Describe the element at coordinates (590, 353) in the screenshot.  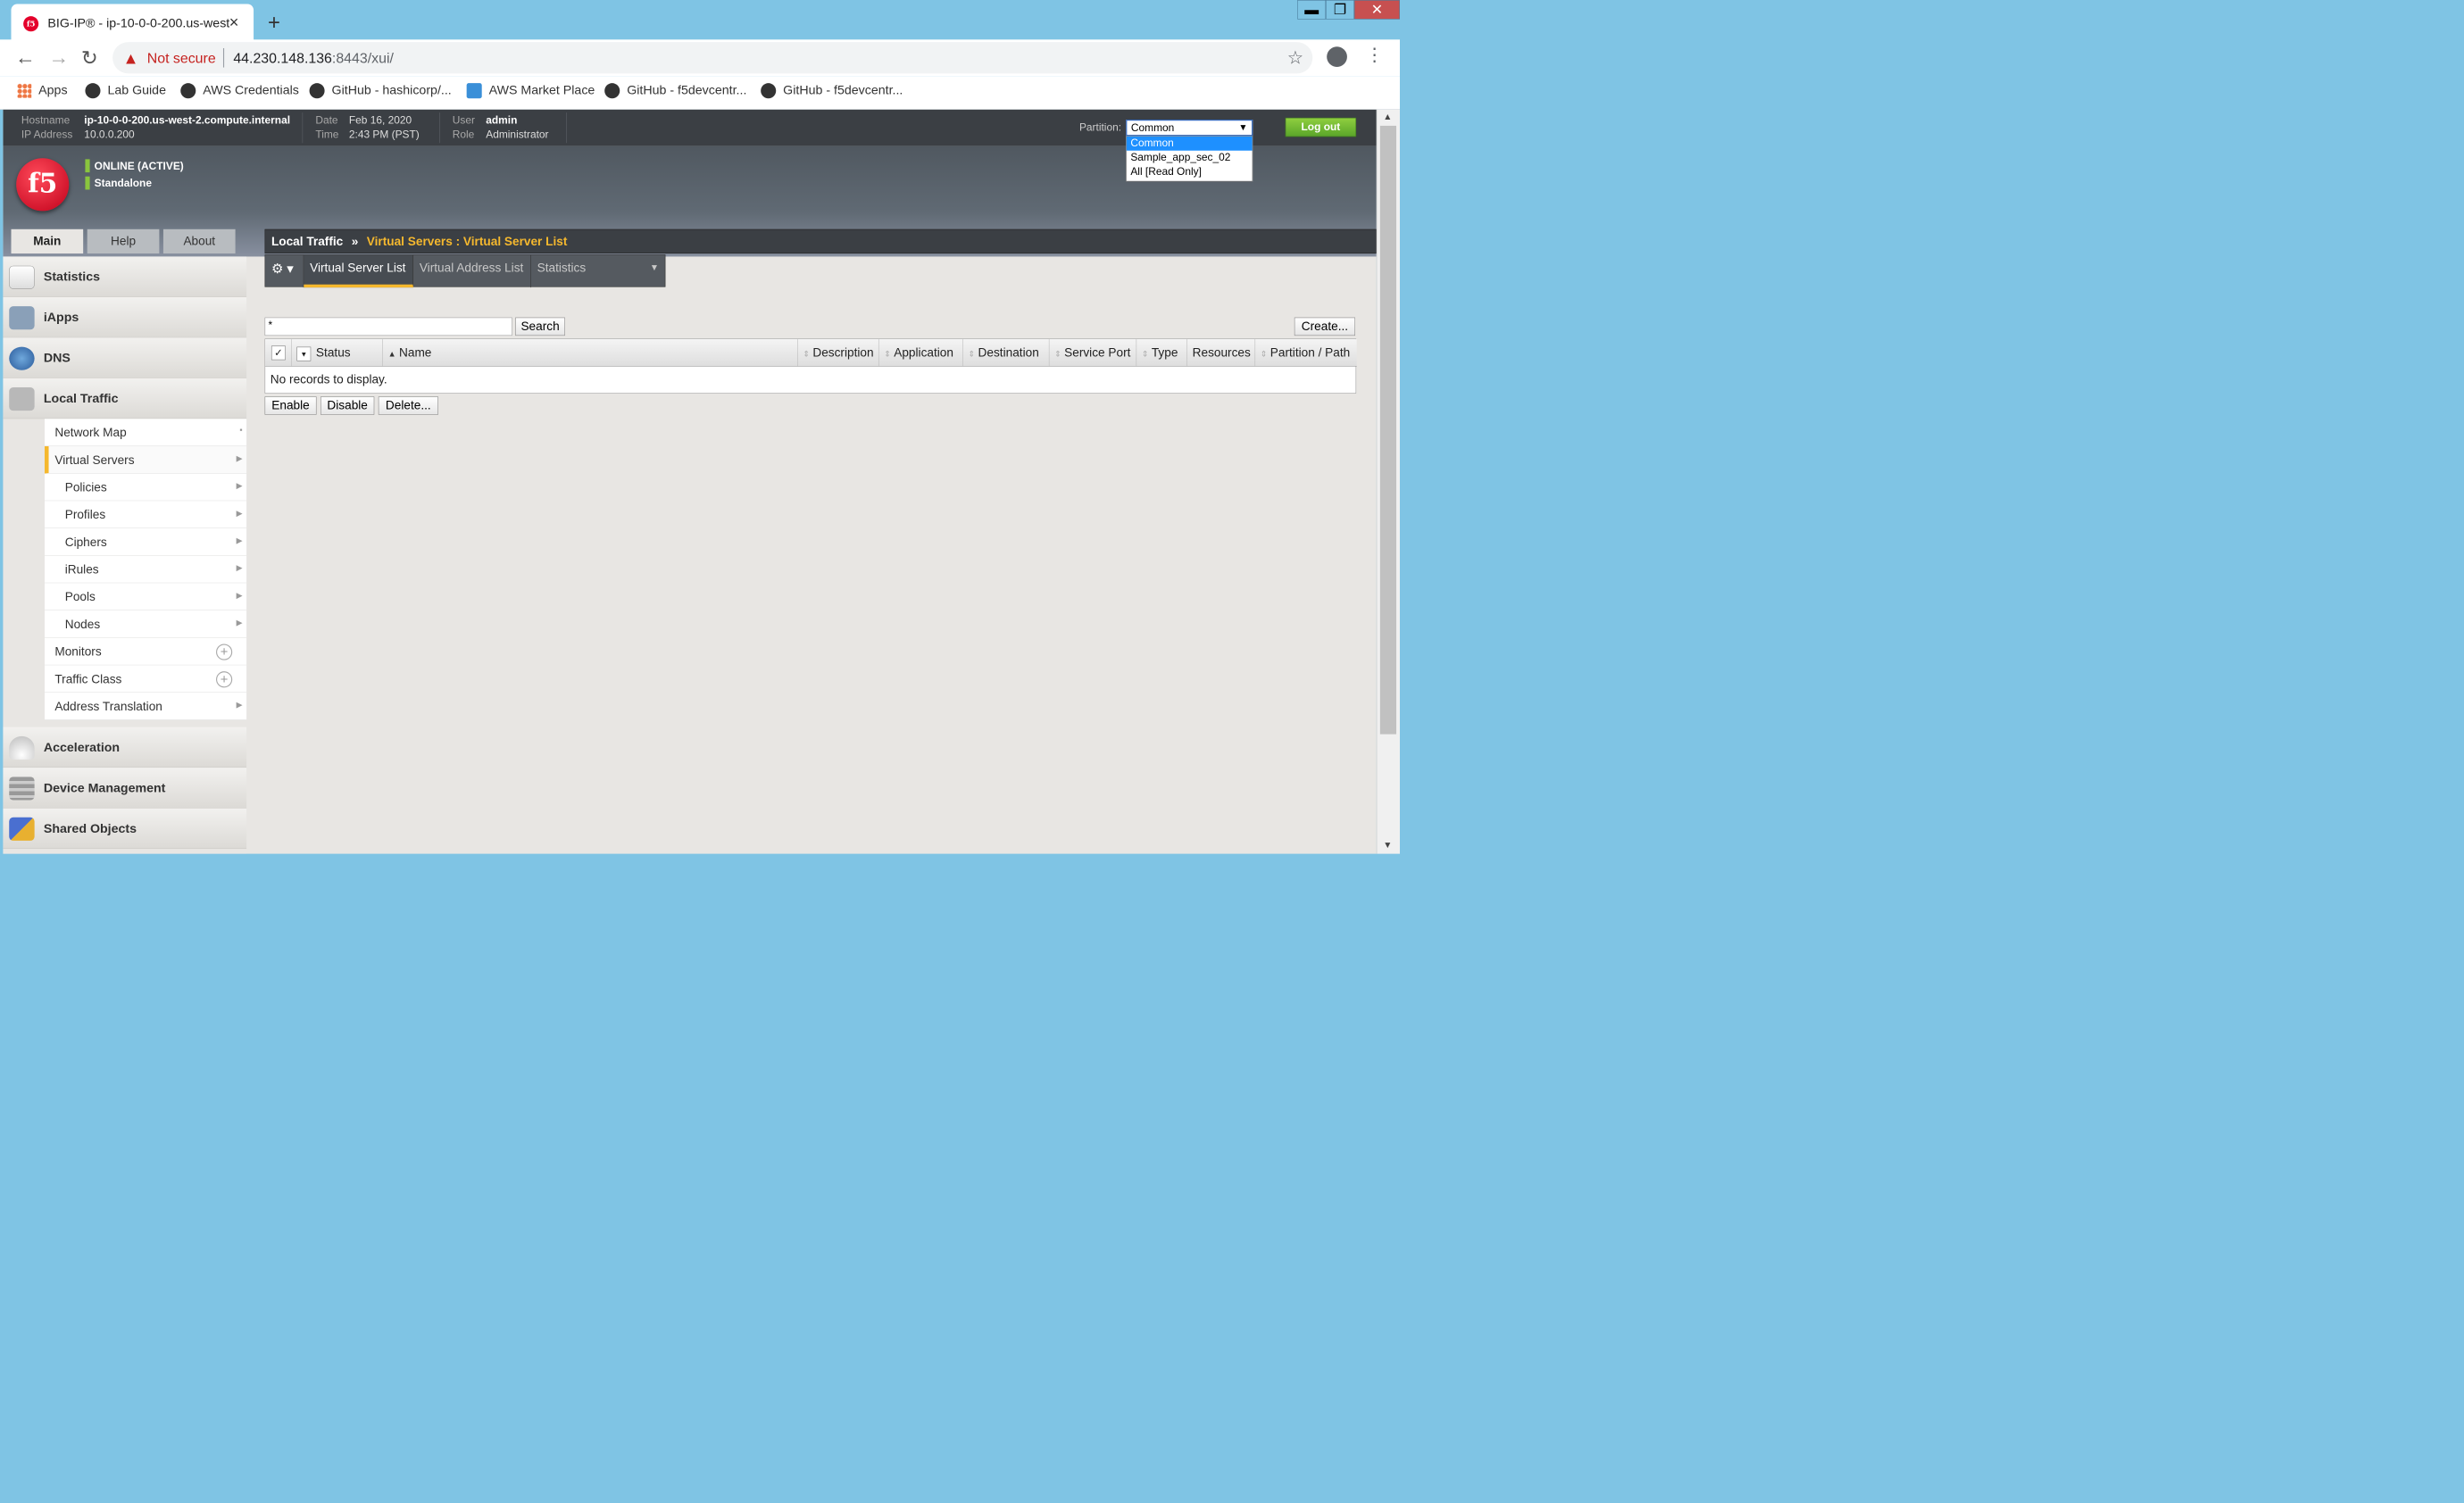
I see `column-name: ▲ Name` at that location.